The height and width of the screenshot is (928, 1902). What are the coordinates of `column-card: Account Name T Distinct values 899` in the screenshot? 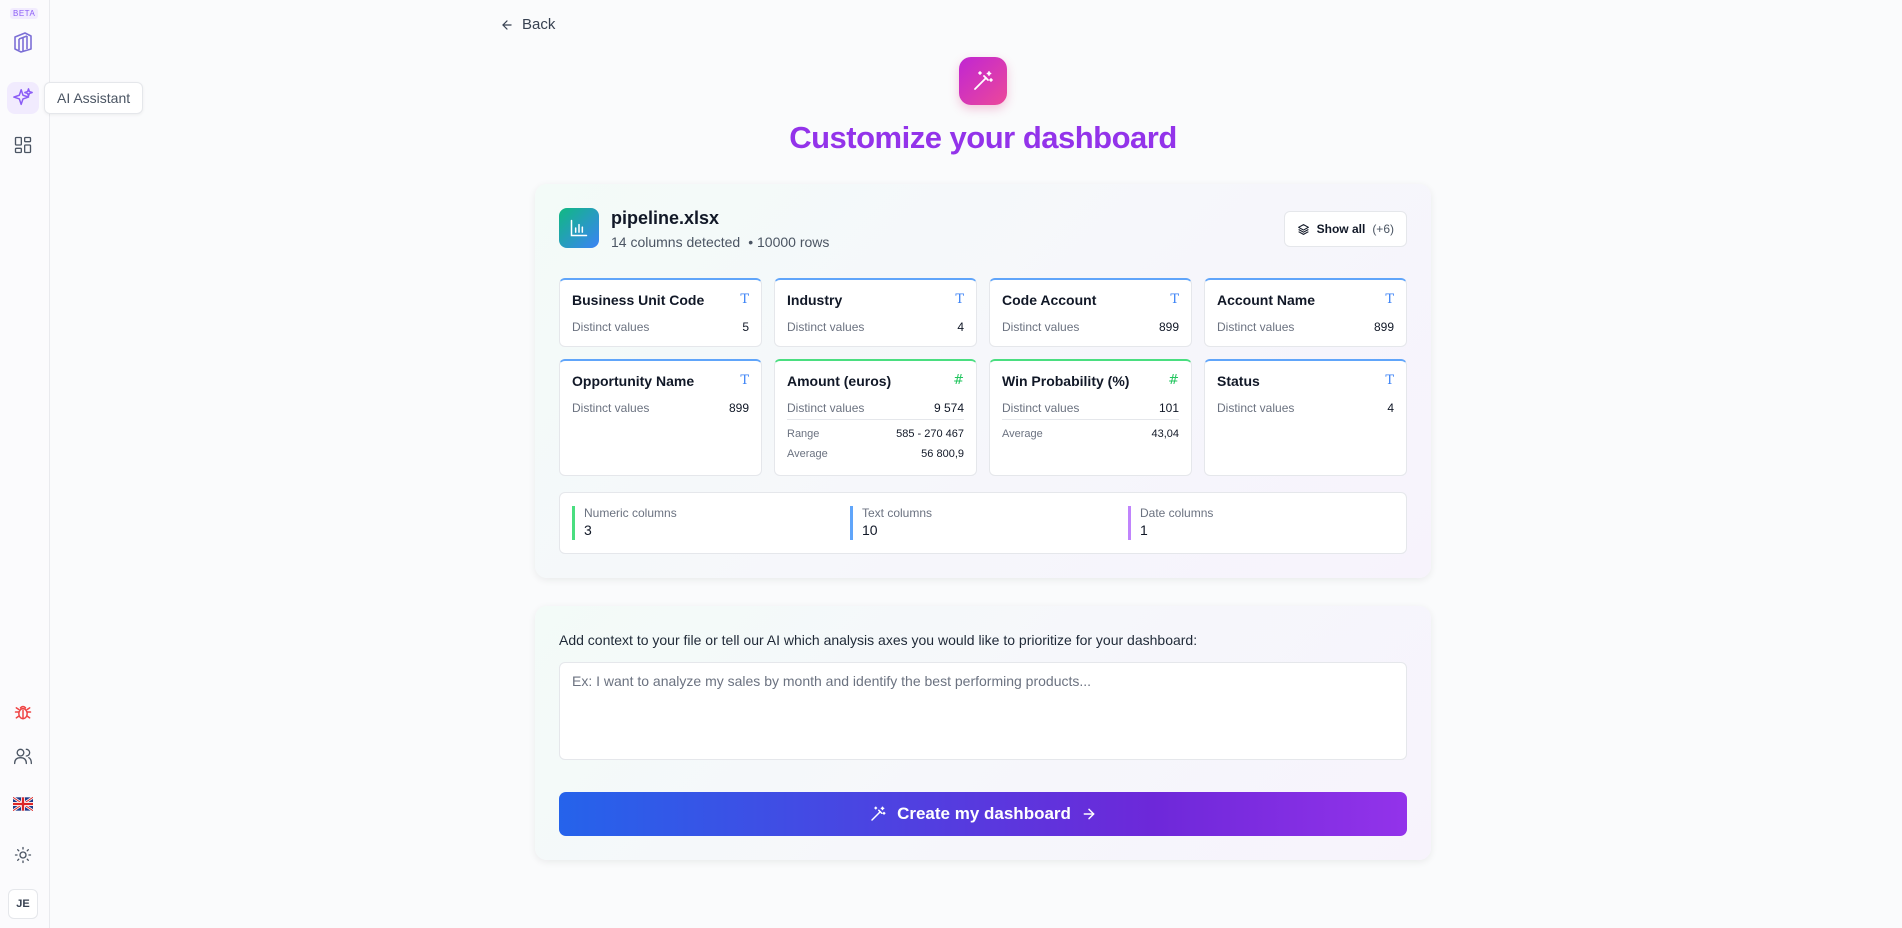 It's located at (1305, 312).